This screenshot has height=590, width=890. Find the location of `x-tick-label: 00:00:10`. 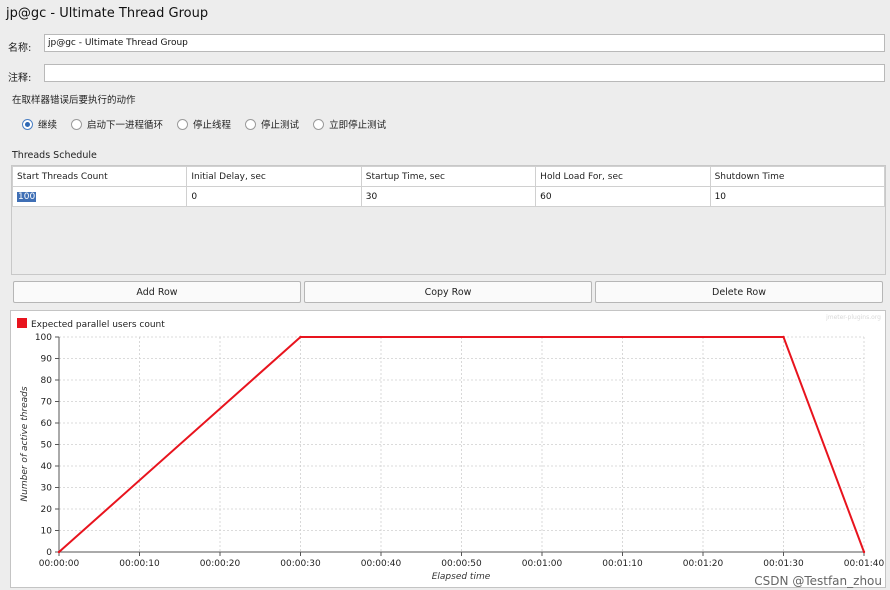

x-tick-label: 00:00:10 is located at coordinates (139, 564).